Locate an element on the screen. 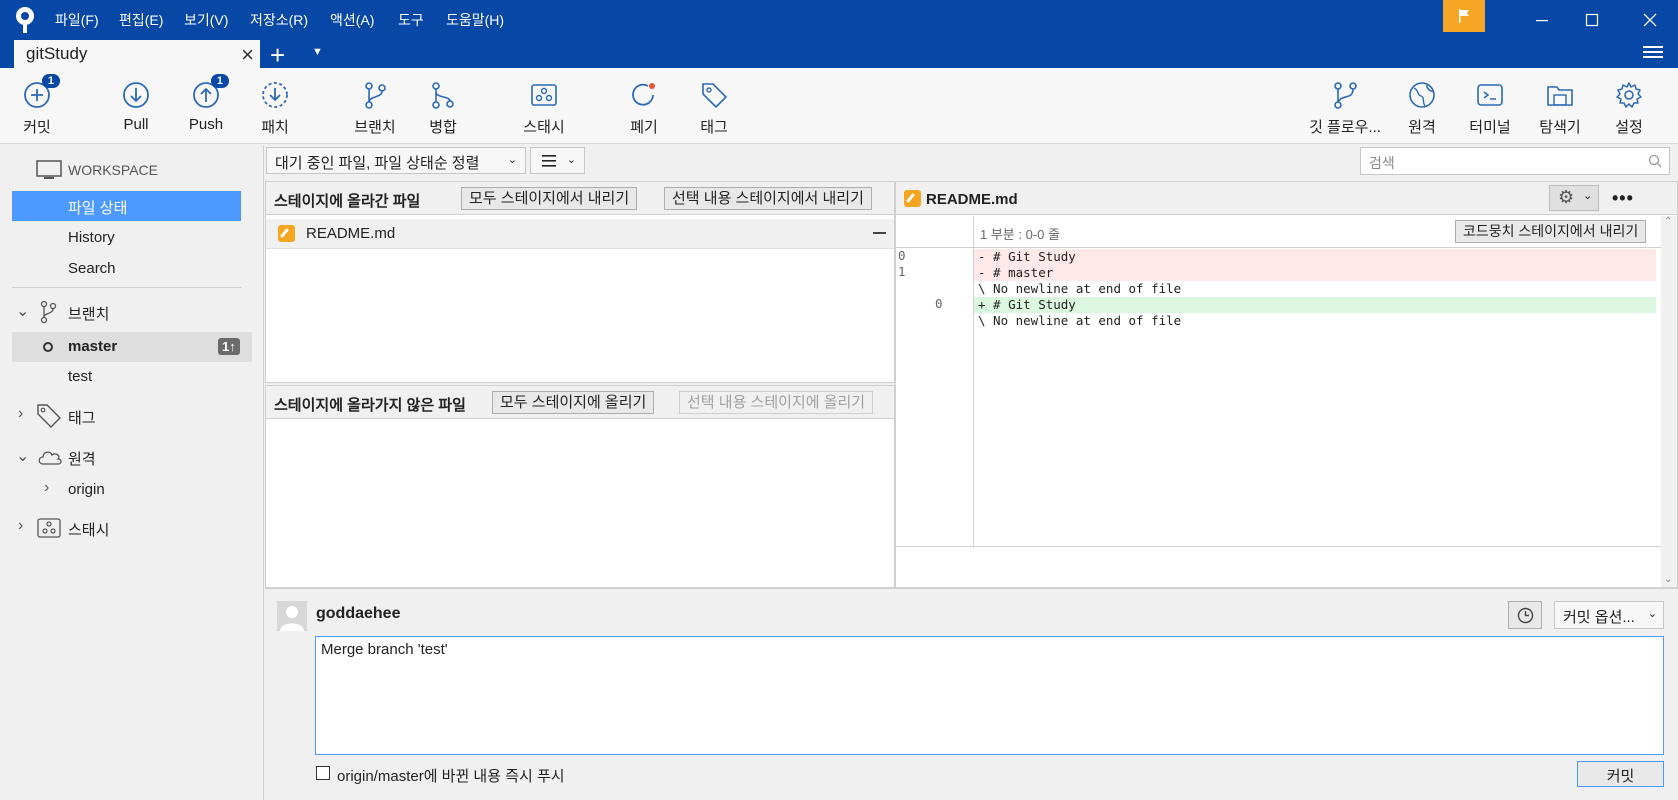 Image resolution: width=1678 pixels, height=800 pixels. terminal-button: 터미널 is located at coordinates (1490, 108).